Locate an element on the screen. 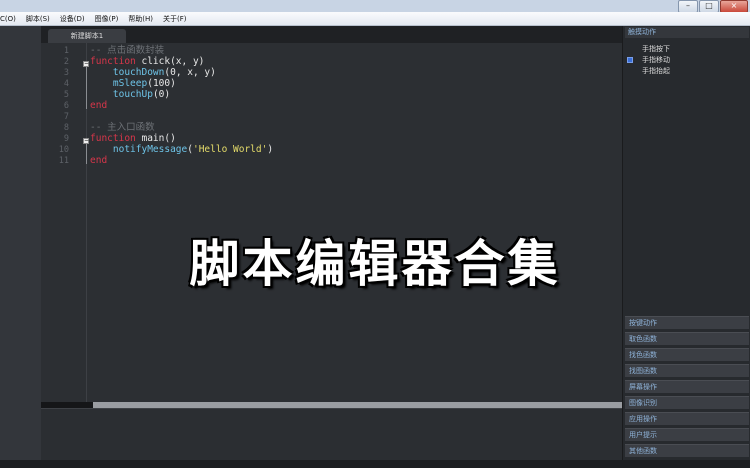 Image resolution: width=750 pixels, height=468 pixels. status-bar is located at coordinates (375, 464).